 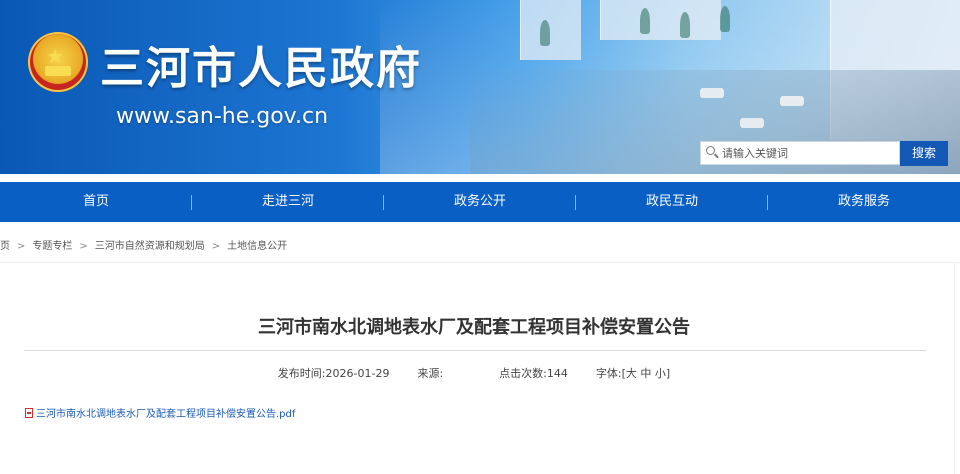 I want to click on nav-item-label: 政务服务, so click(x=863, y=201).